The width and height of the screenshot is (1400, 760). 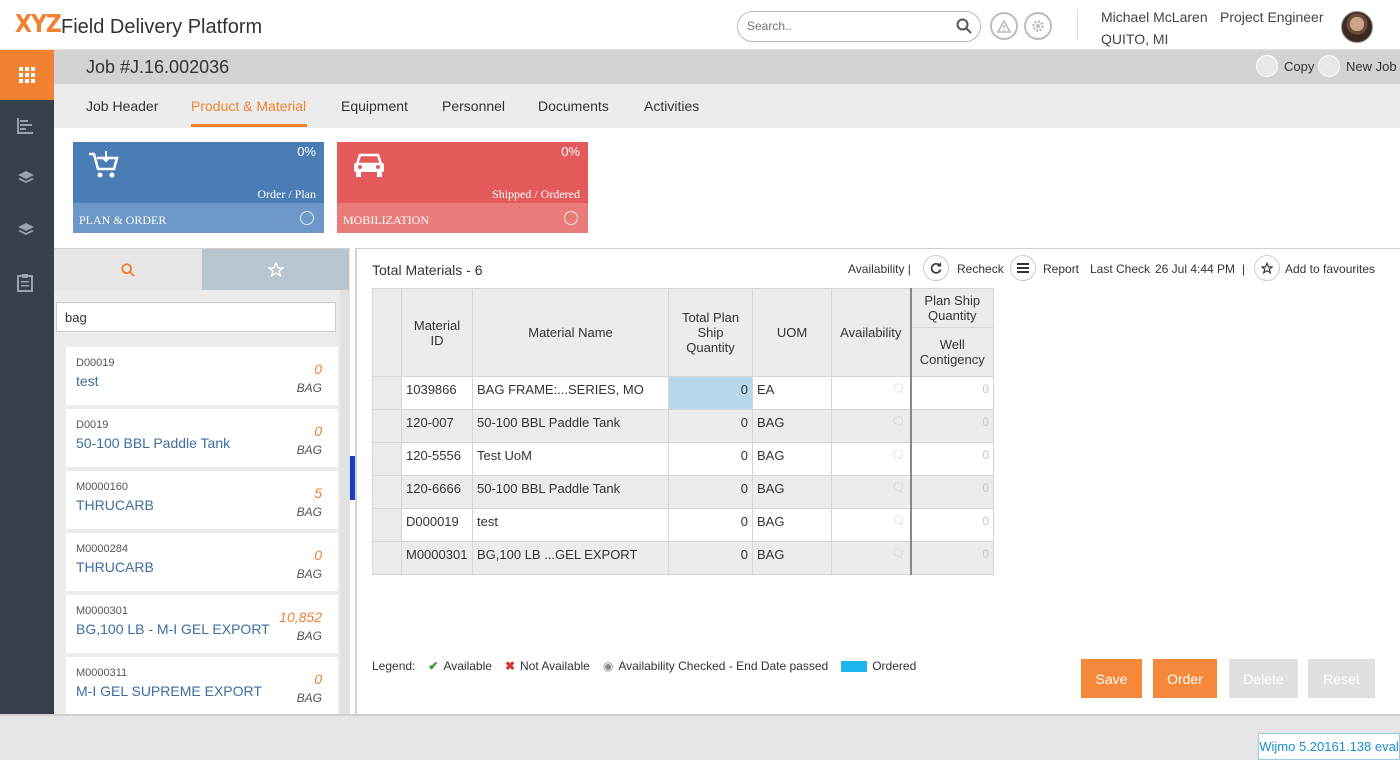 I want to click on table-row: 1039866 BAG FRAME:...SERIES, MO 0 EA 🗨 0, so click(x=683, y=393).